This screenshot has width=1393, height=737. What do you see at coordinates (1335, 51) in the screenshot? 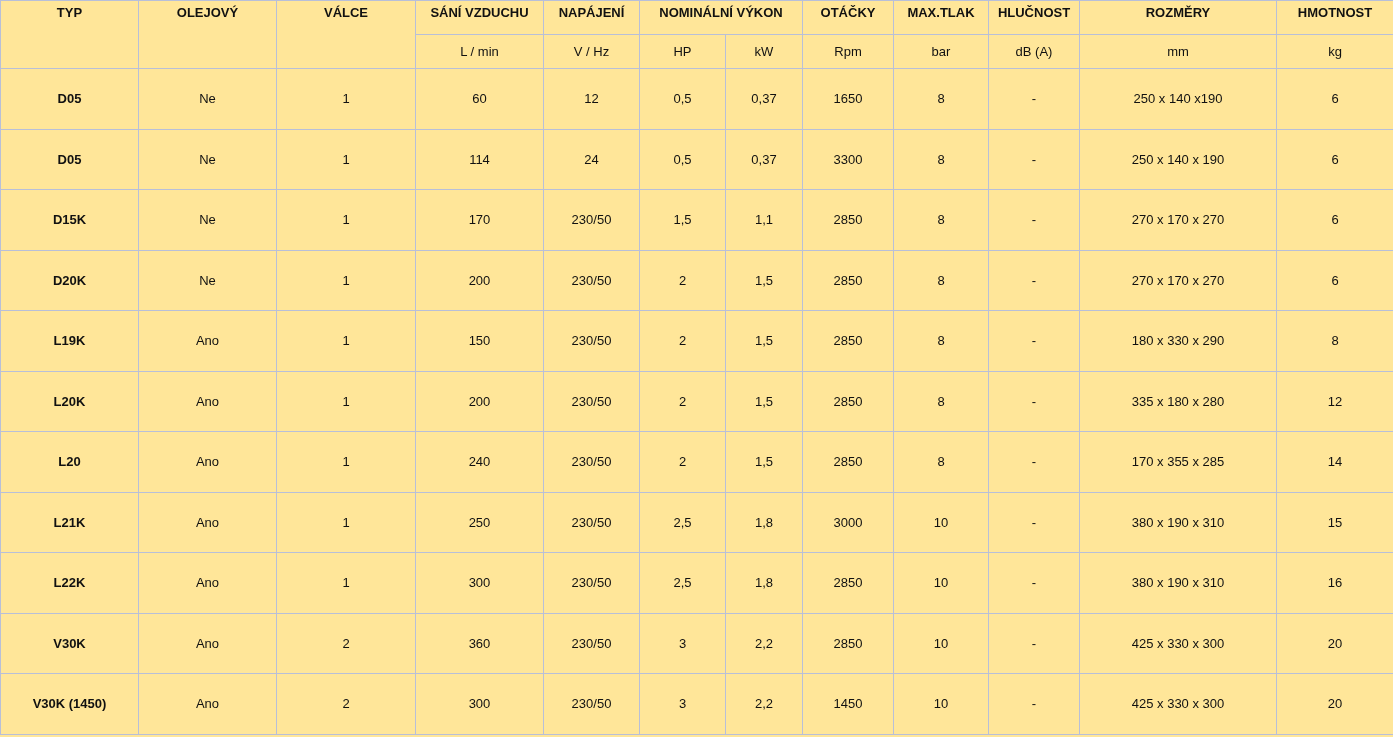
I see `unit-label: kg` at bounding box center [1335, 51].